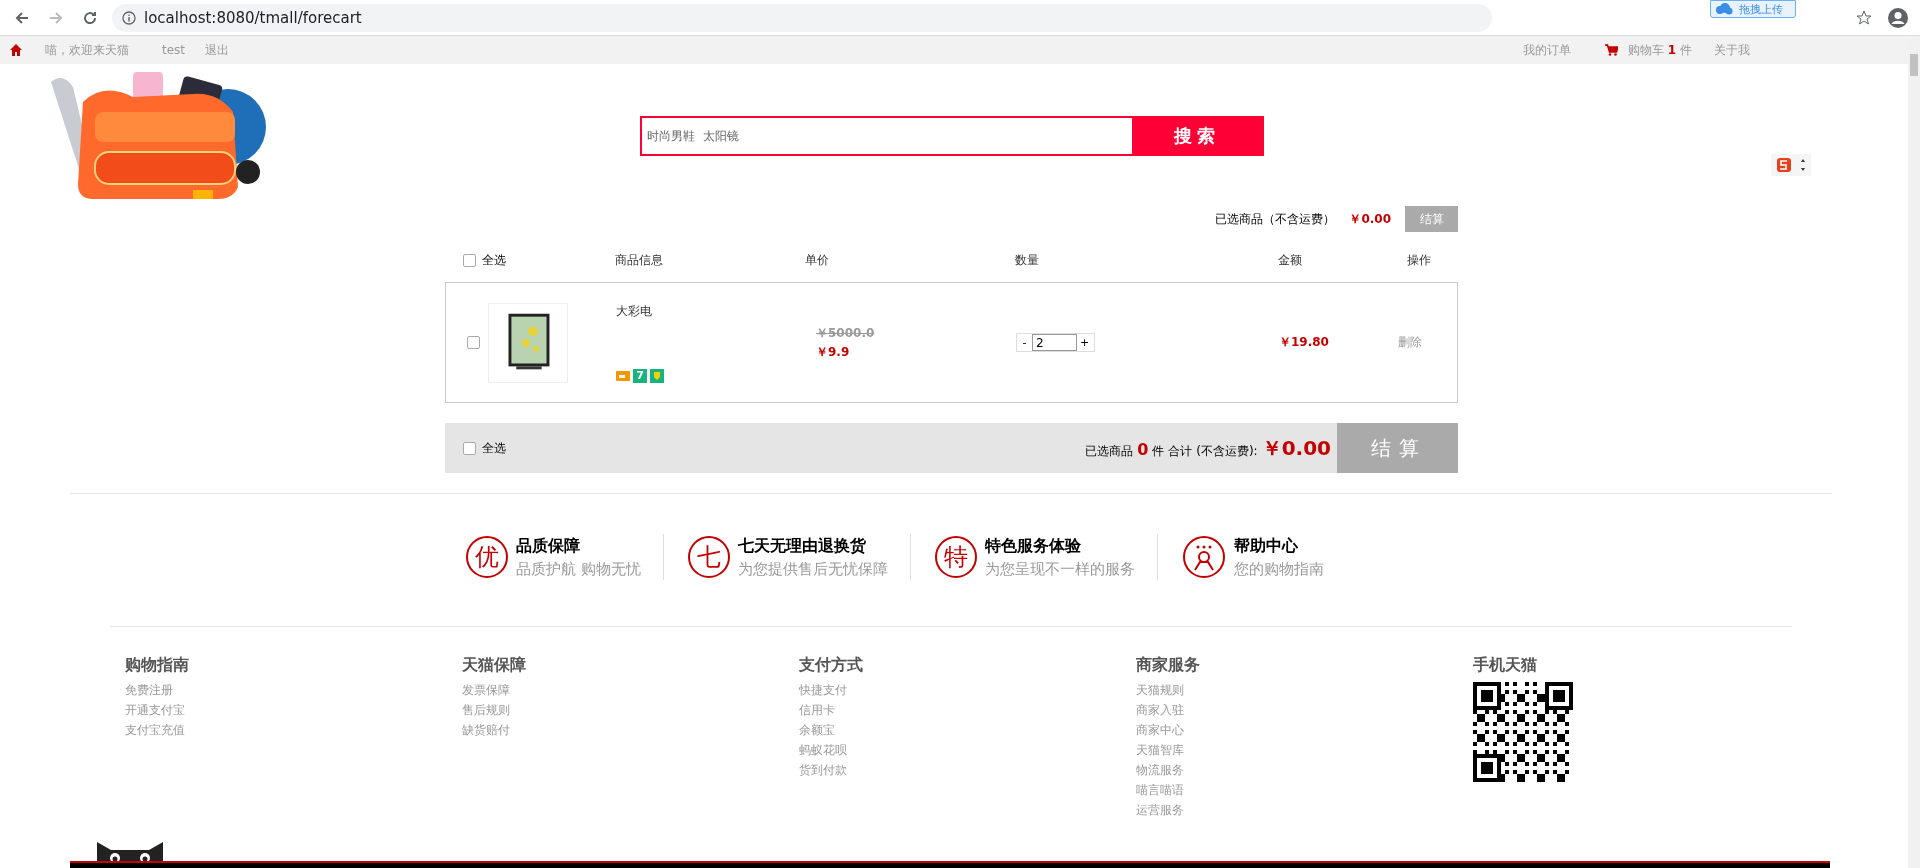  Describe the element at coordinates (1611, 50) in the screenshot. I see `cart-icon` at that location.